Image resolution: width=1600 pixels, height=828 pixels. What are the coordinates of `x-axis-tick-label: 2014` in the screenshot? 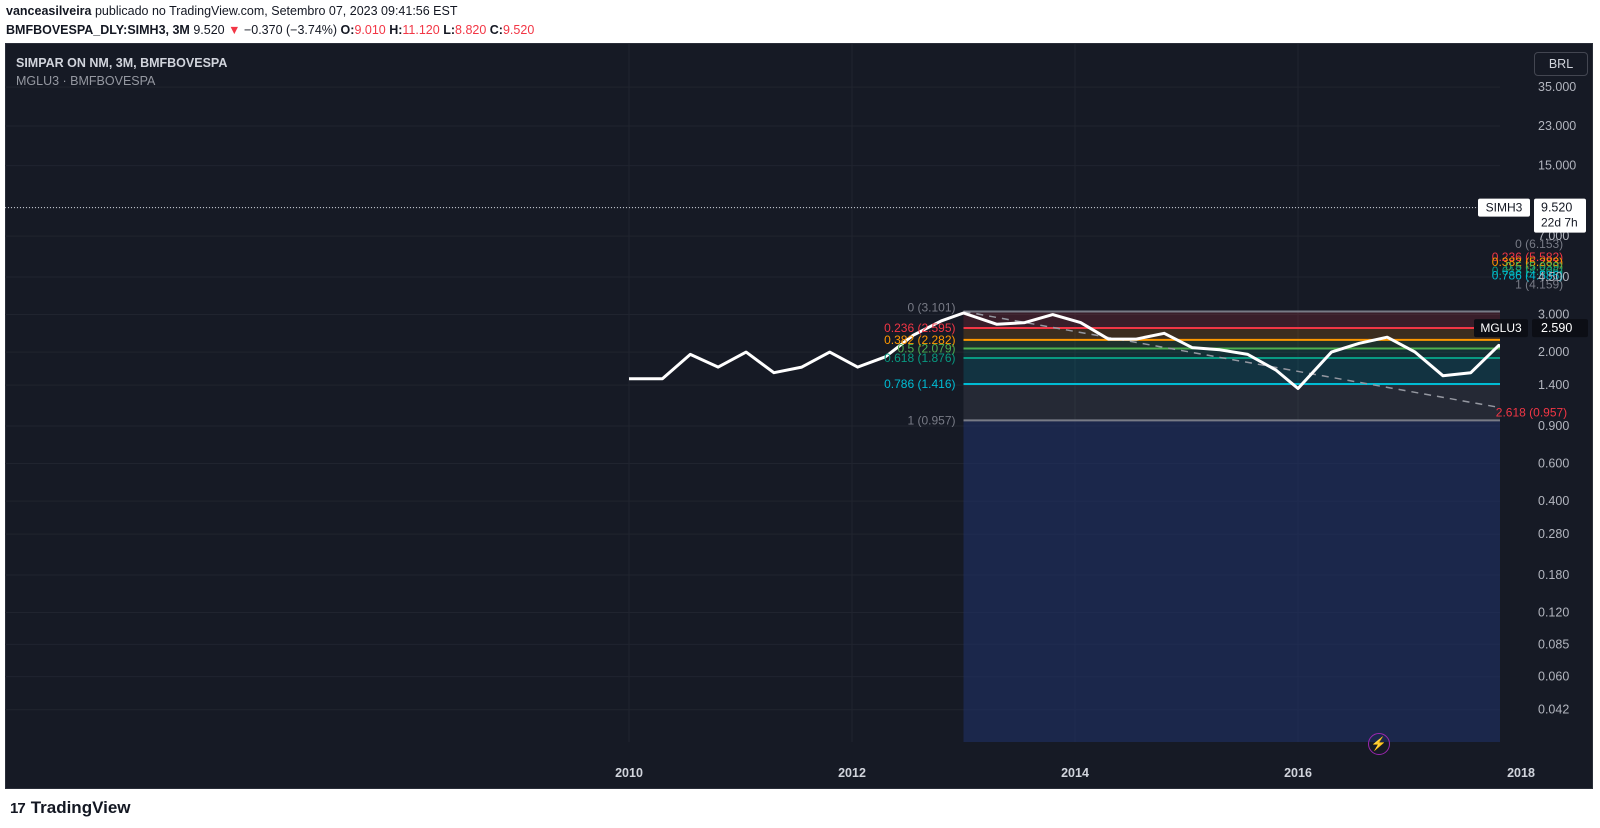 It's located at (1075, 773).